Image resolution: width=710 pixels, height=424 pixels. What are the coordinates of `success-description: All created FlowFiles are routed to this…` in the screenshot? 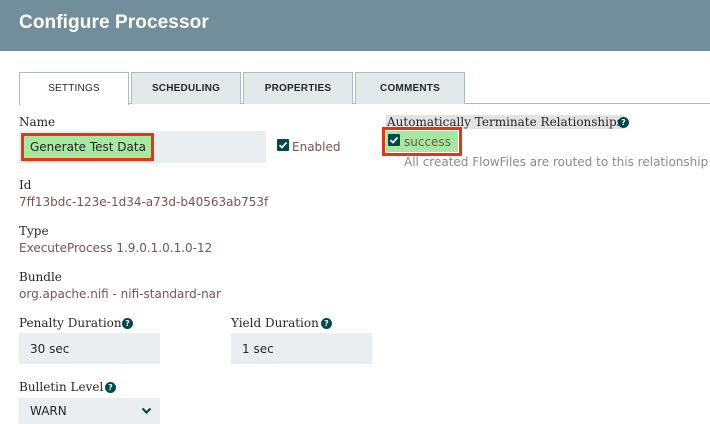 It's located at (556, 162).